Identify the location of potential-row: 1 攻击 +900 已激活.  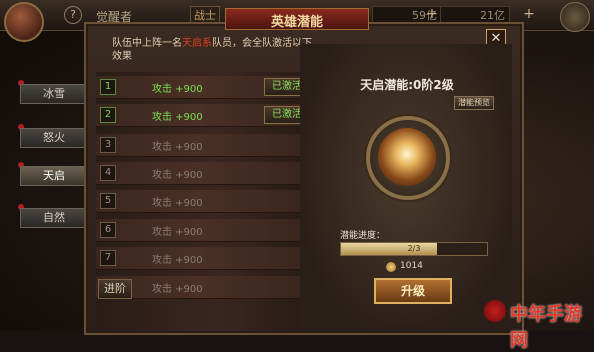
(203, 87).